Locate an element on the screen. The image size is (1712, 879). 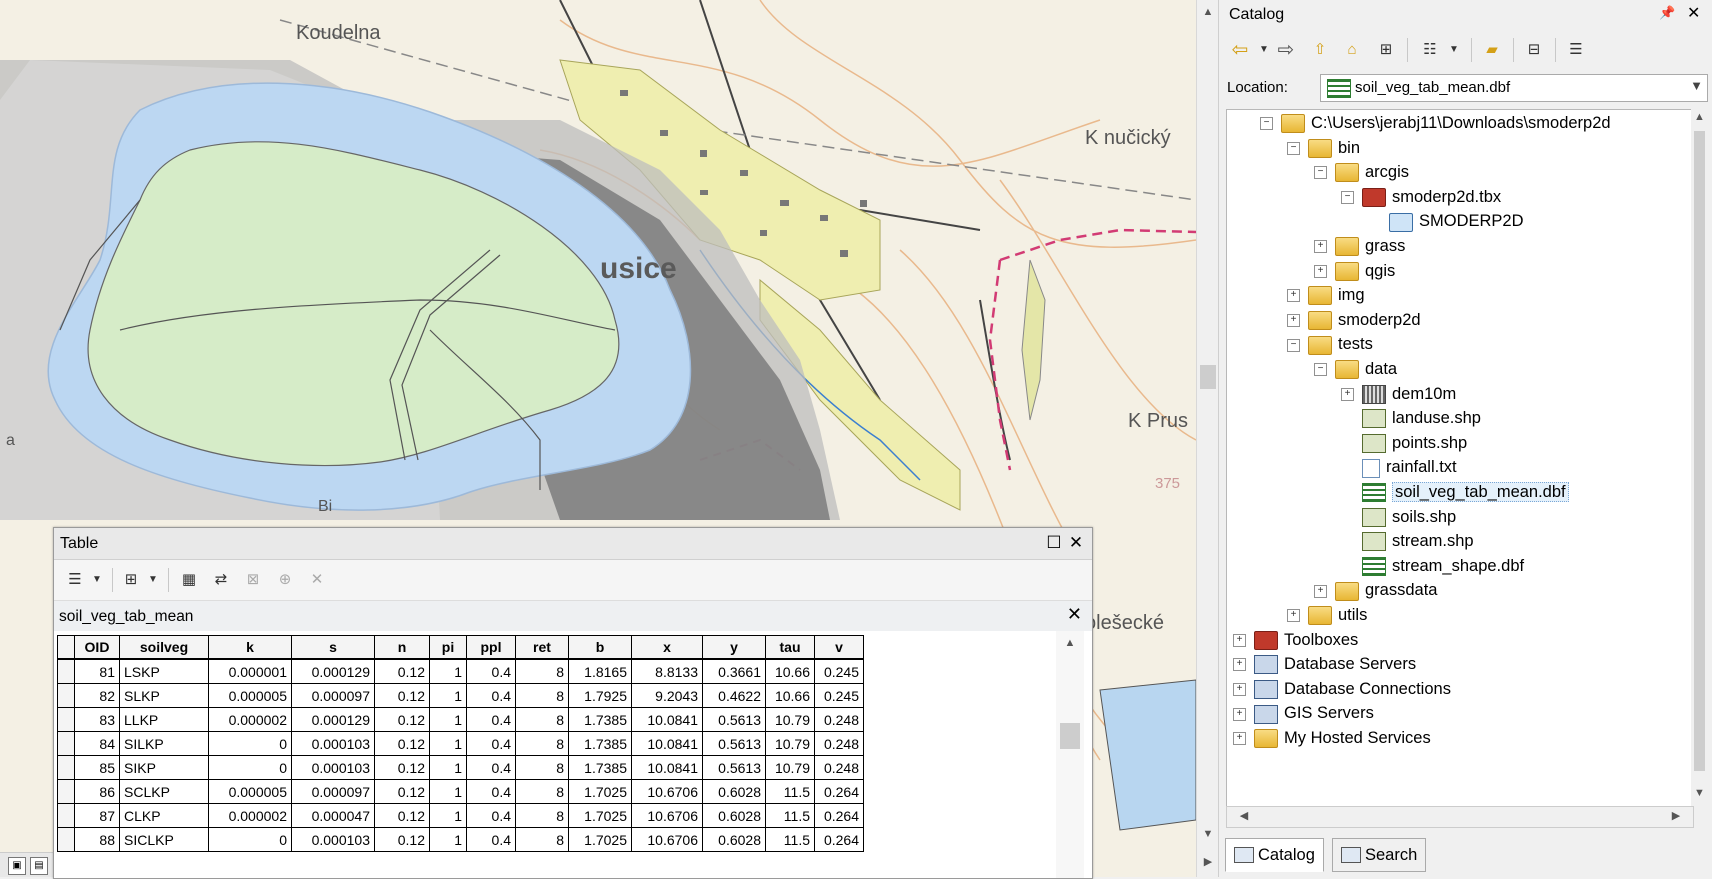
table-cell: 0.5613 is located at coordinates (734, 743).